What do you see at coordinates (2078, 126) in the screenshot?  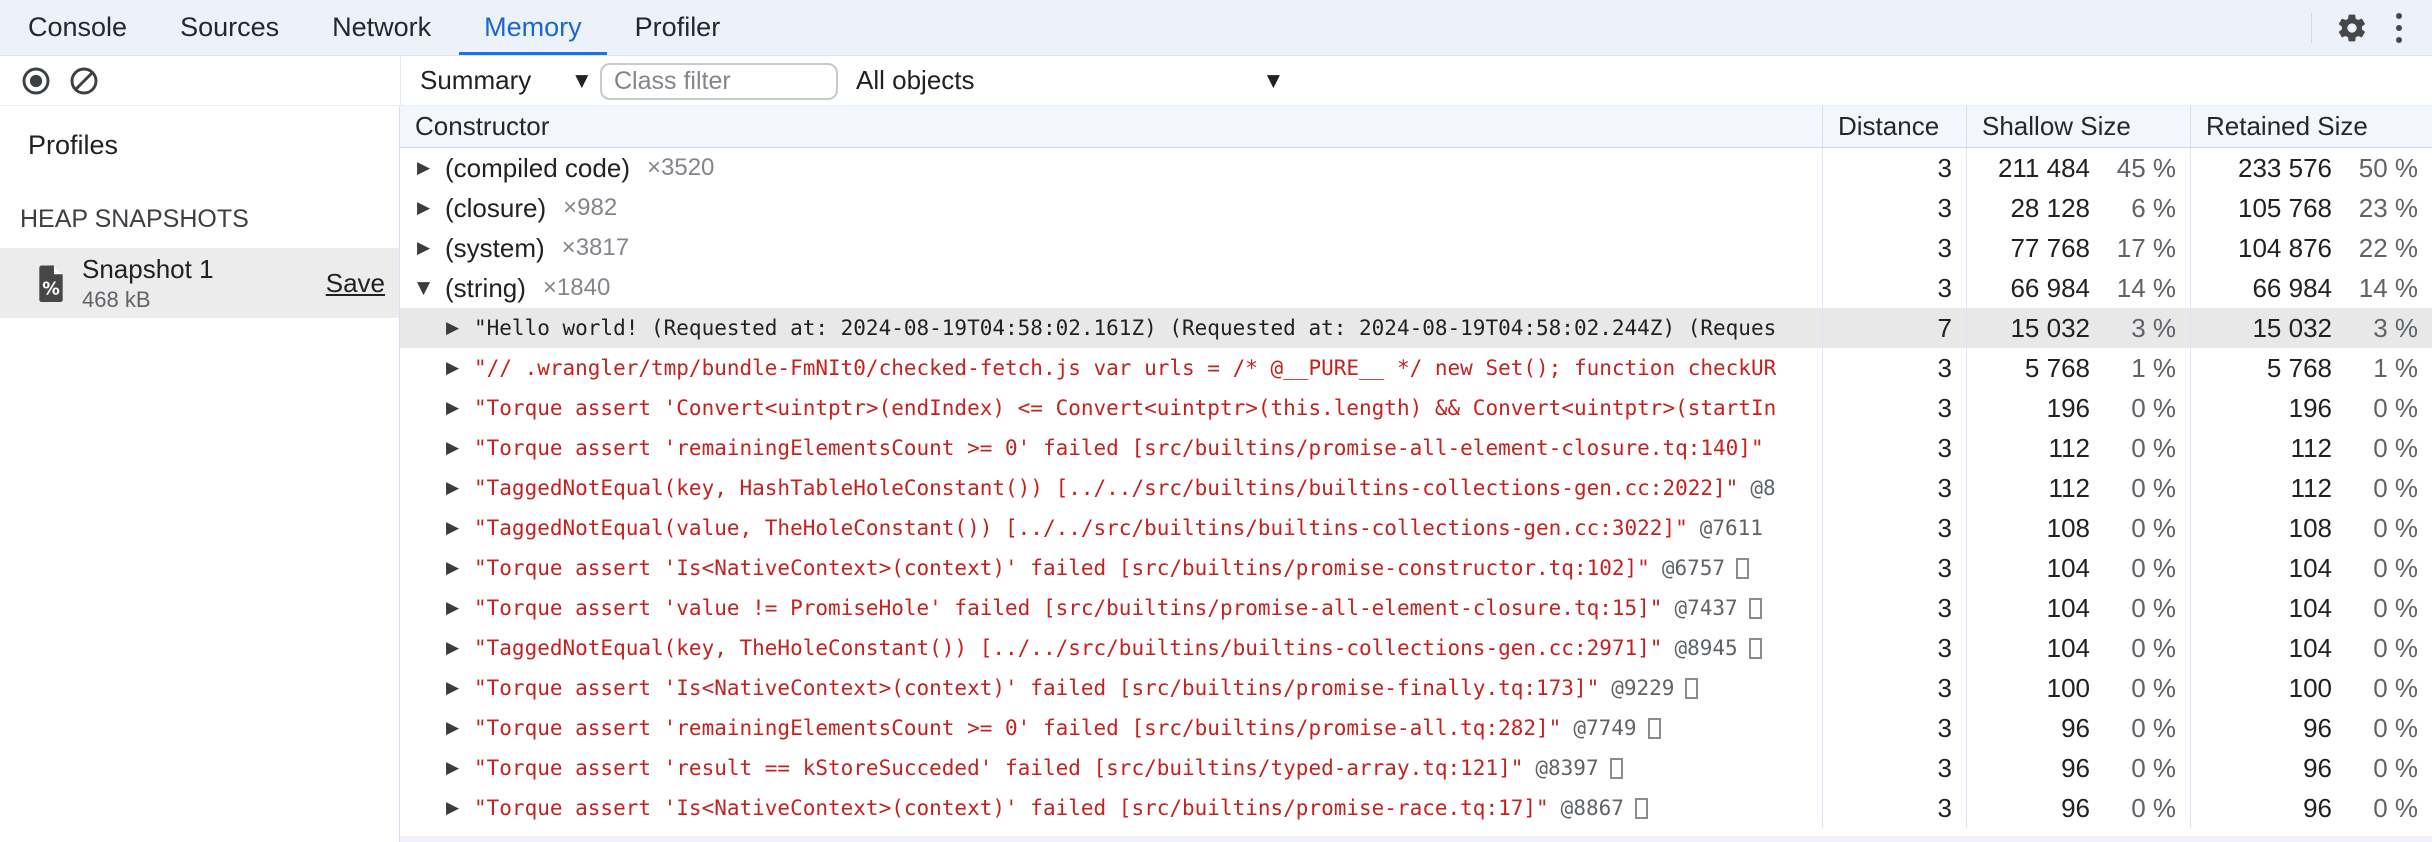 I see `column-header-shallow-size: Shallow Size` at bounding box center [2078, 126].